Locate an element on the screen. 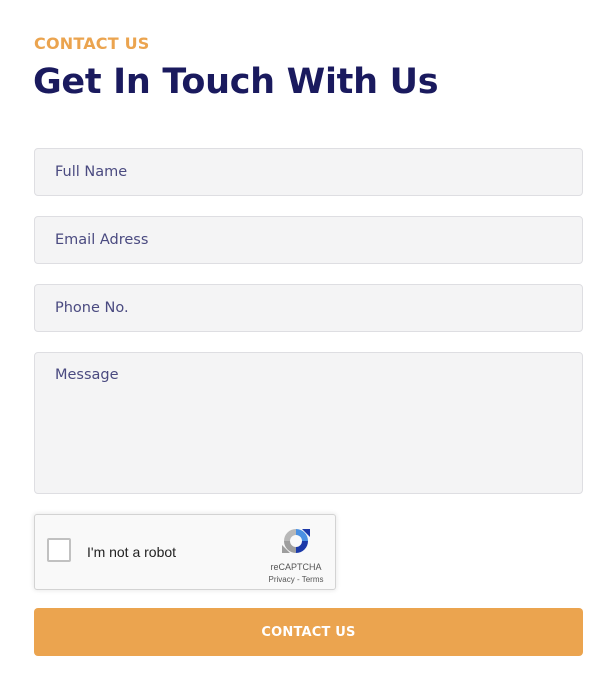 The height and width of the screenshot is (683, 608). contact-eyebrow: CONTACT US is located at coordinates (92, 43).